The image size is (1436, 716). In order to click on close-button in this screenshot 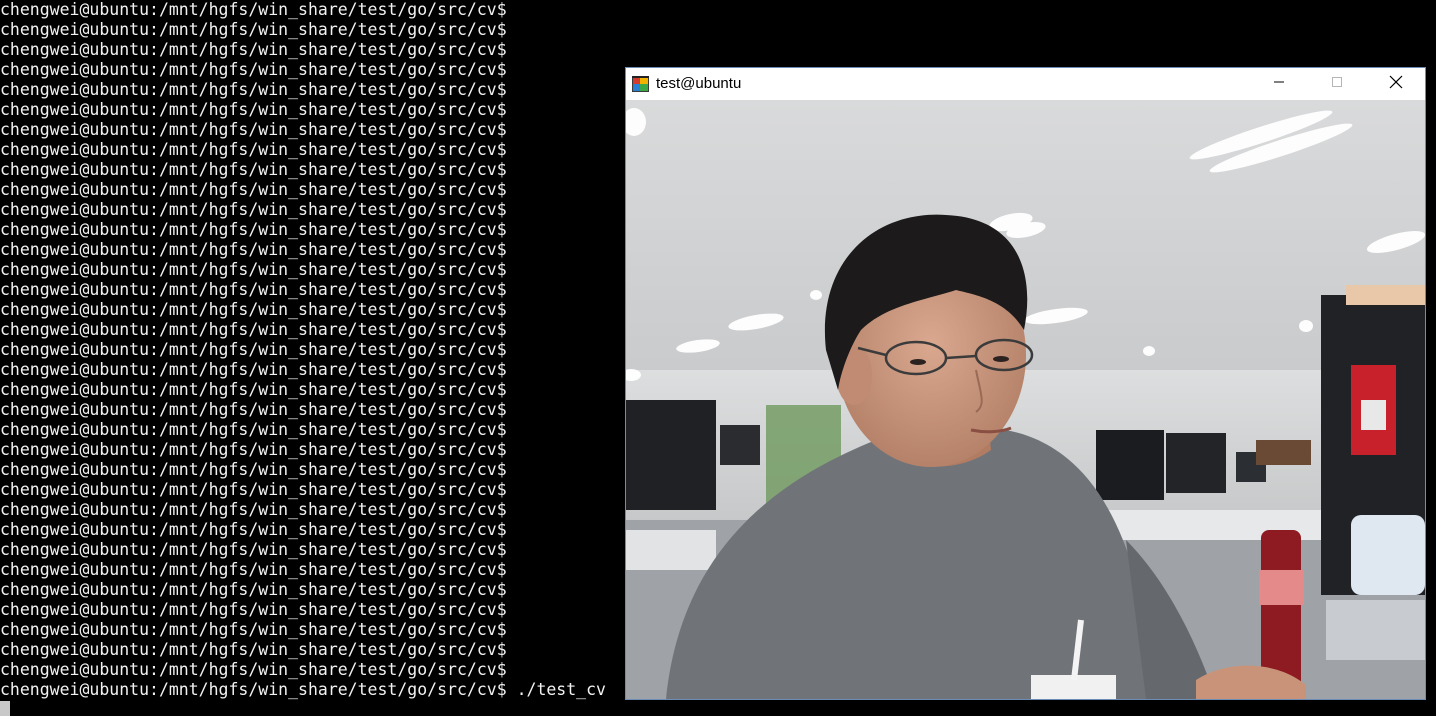, I will do `click(1396, 84)`.